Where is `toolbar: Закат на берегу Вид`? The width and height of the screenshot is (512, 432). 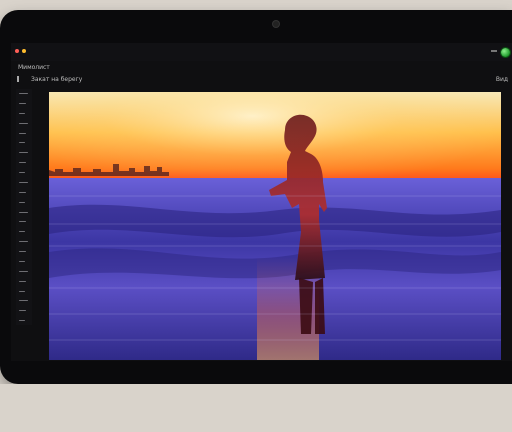
toolbar: Закат на берегу Вид is located at coordinates (261, 80).